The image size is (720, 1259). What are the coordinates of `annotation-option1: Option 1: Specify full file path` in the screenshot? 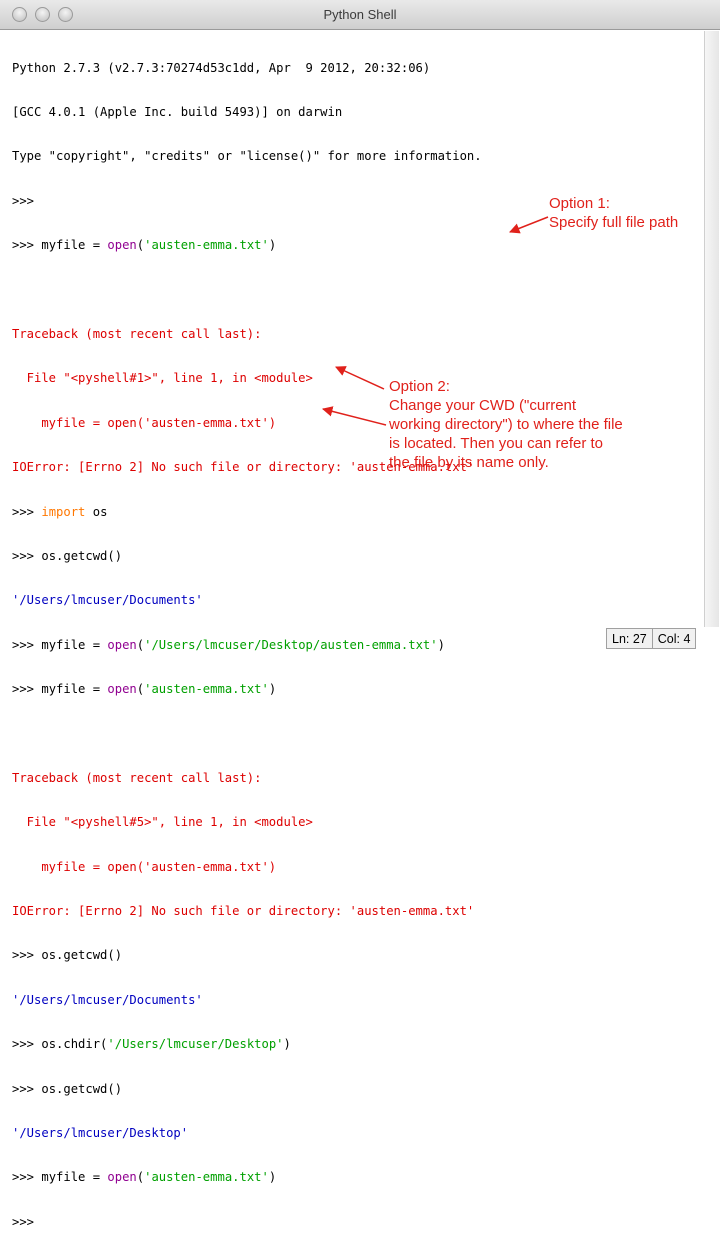 It's located at (613, 213).